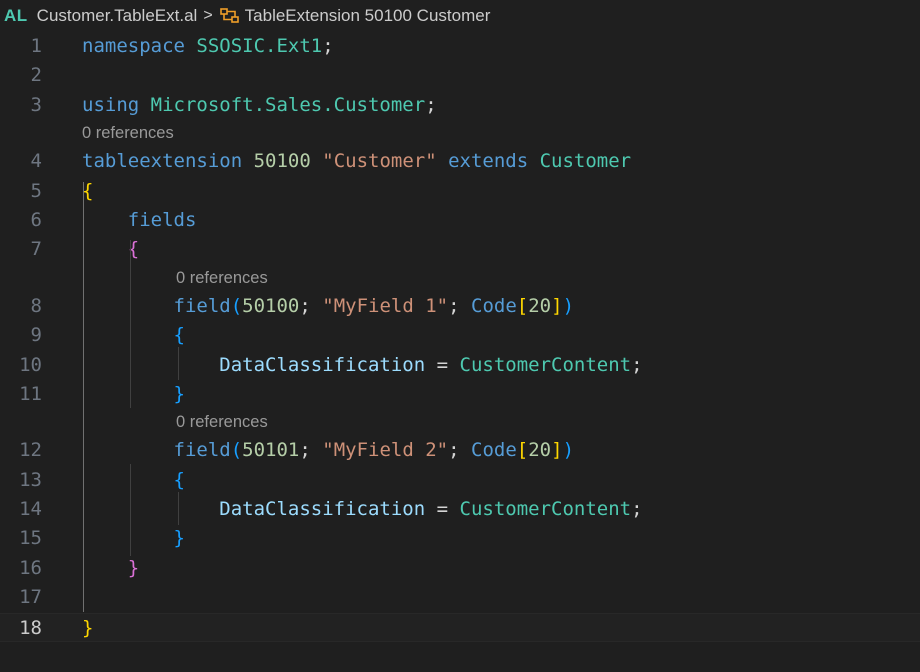 This screenshot has height=672, width=920. What do you see at coordinates (460, 597) in the screenshot?
I see `code-line: 17` at bounding box center [460, 597].